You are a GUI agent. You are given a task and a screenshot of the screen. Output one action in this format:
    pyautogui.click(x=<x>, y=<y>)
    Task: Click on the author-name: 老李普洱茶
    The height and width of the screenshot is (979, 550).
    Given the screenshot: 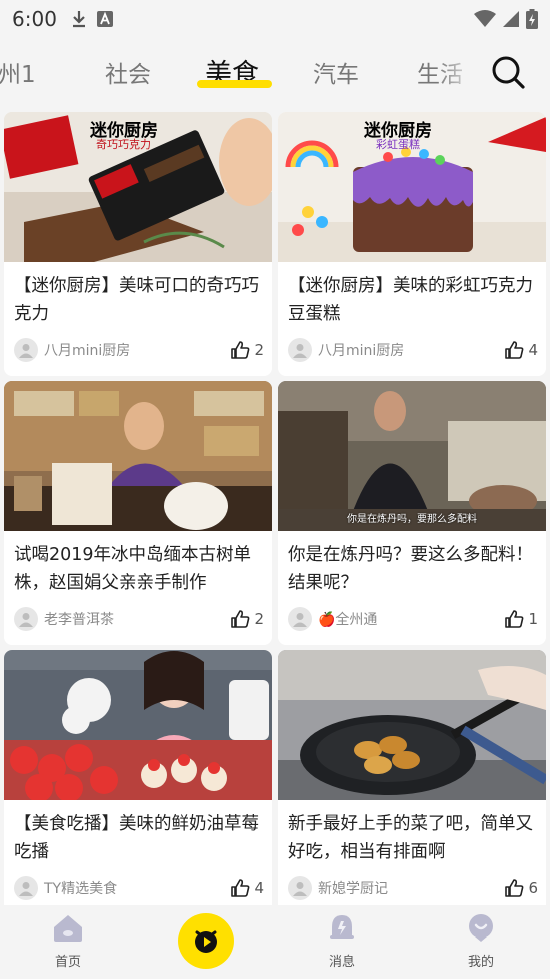 What is the action you would take?
    pyautogui.click(x=79, y=619)
    